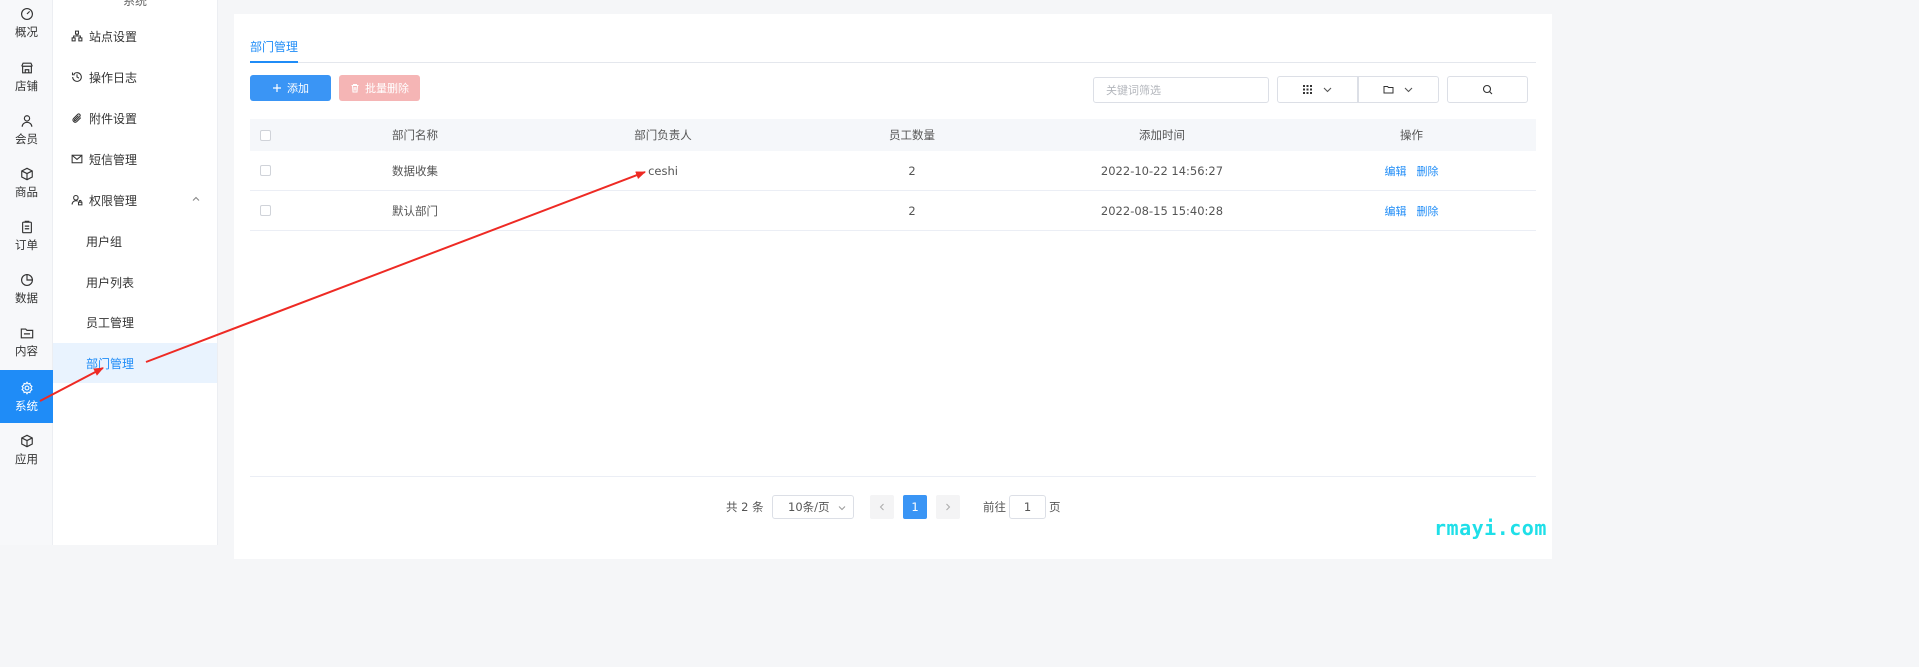 This screenshot has width=1919, height=667. I want to click on submenu-item-permission-management: 权限管理, so click(135, 200).